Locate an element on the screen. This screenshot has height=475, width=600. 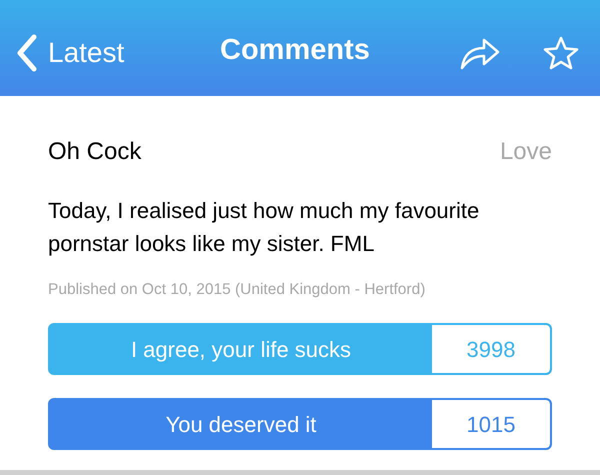
star-icon is located at coordinates (561, 53).